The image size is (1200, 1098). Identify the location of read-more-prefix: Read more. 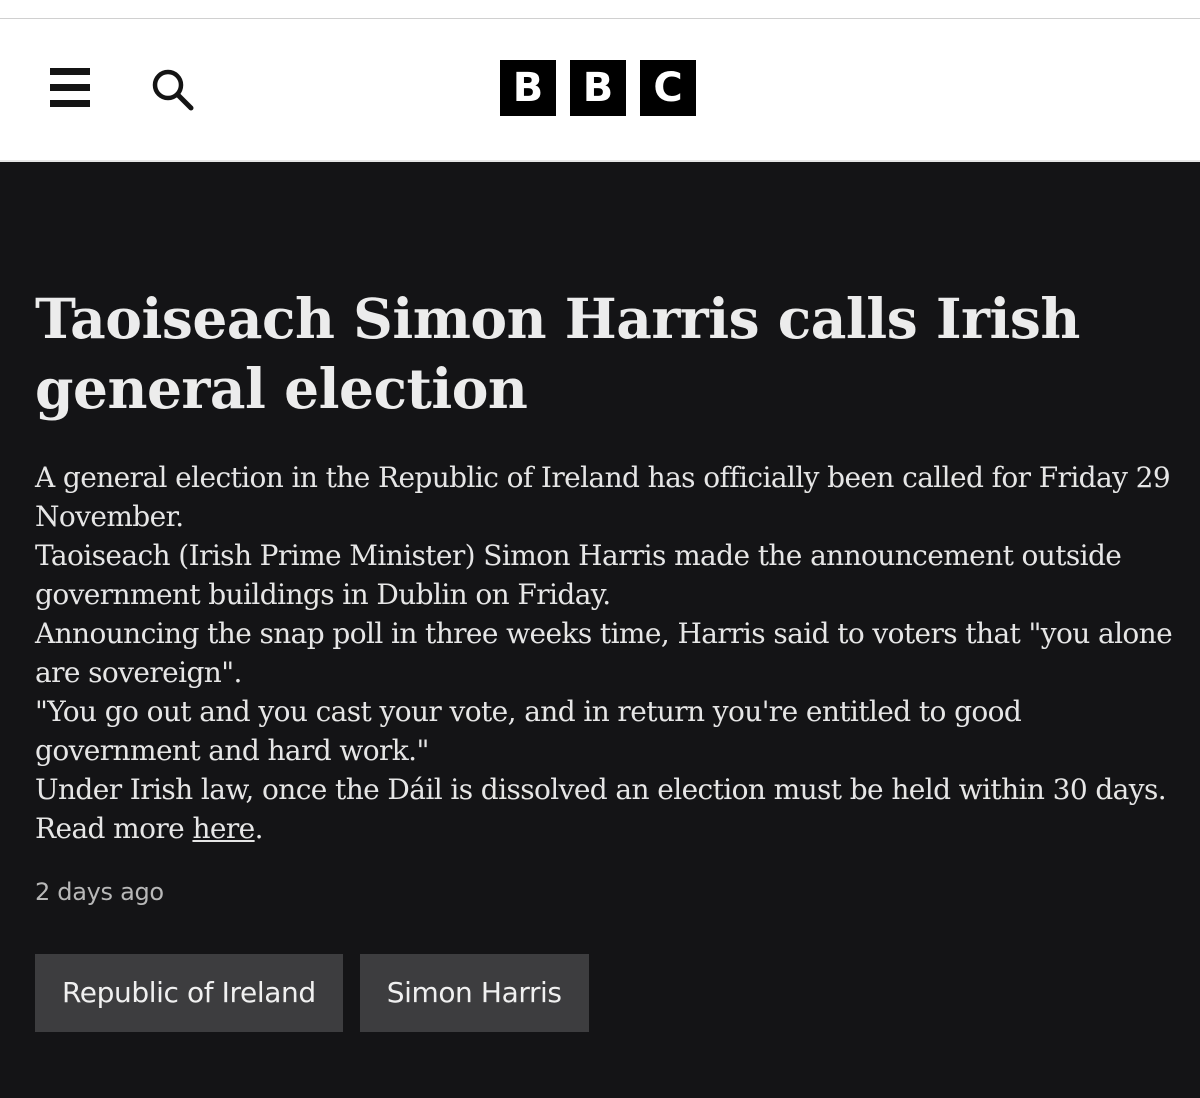
(114, 828).